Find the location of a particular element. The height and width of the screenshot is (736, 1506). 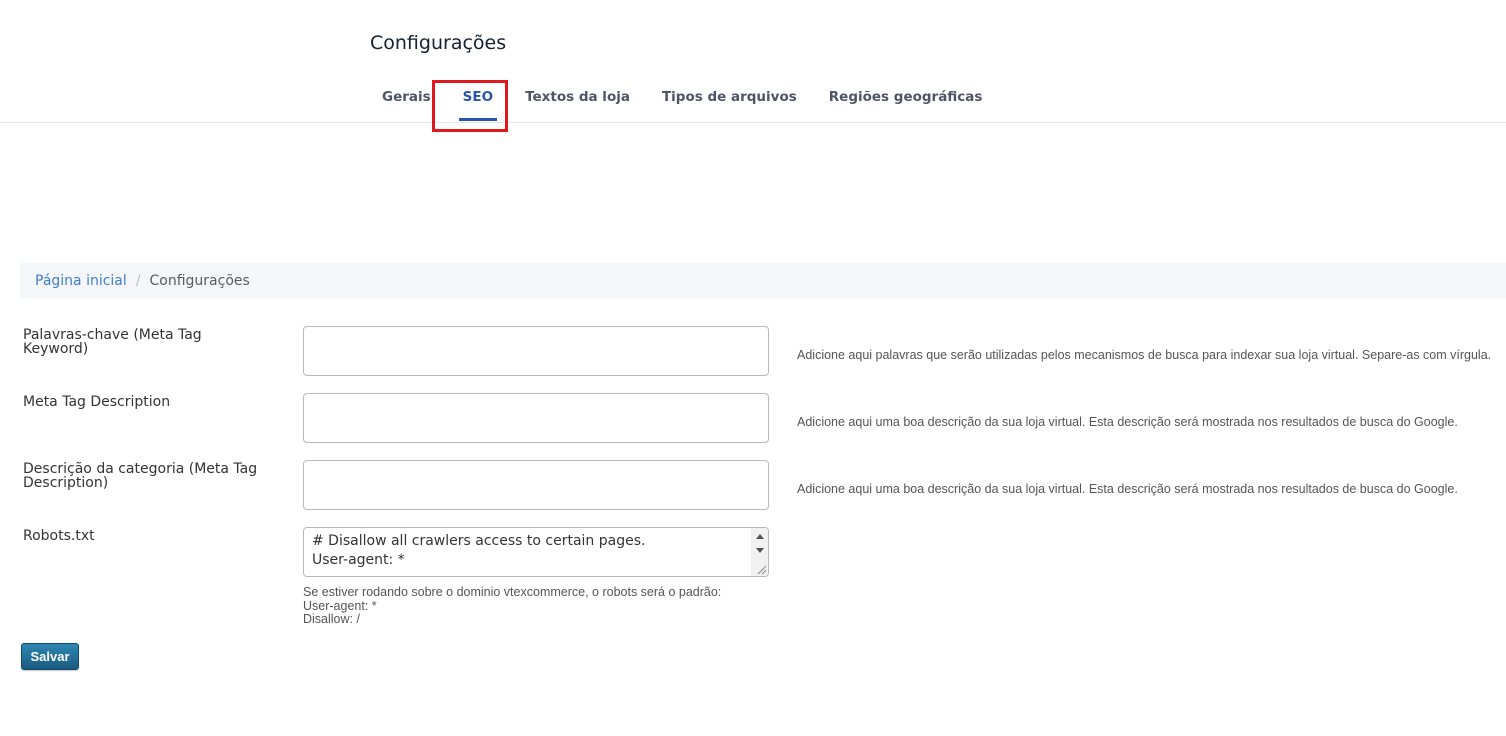

robots-note-line: Disallow: / is located at coordinates (331, 619).